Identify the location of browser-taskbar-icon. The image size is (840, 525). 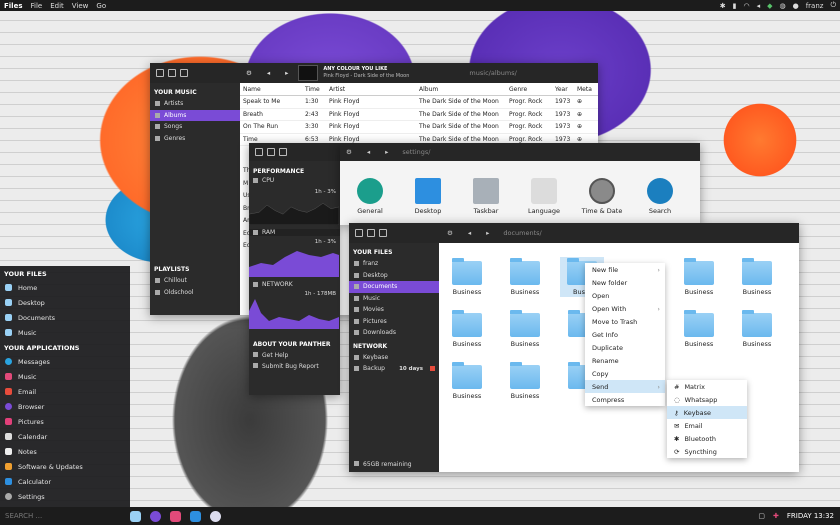
(155, 516).